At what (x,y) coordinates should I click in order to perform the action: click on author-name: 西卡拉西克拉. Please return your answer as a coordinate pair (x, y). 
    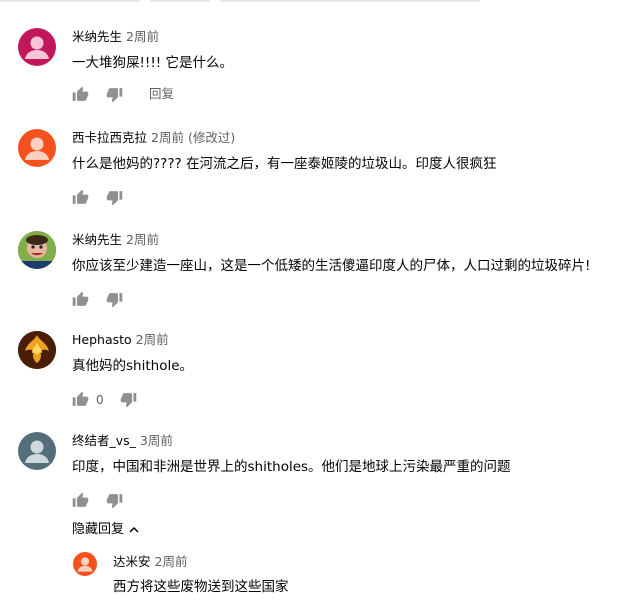
    Looking at the image, I should click on (109, 137).